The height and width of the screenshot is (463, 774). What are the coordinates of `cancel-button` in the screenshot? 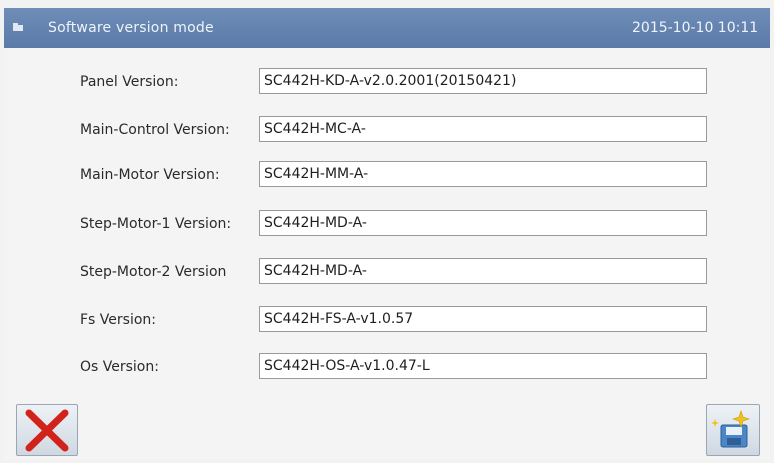 It's located at (47, 430).